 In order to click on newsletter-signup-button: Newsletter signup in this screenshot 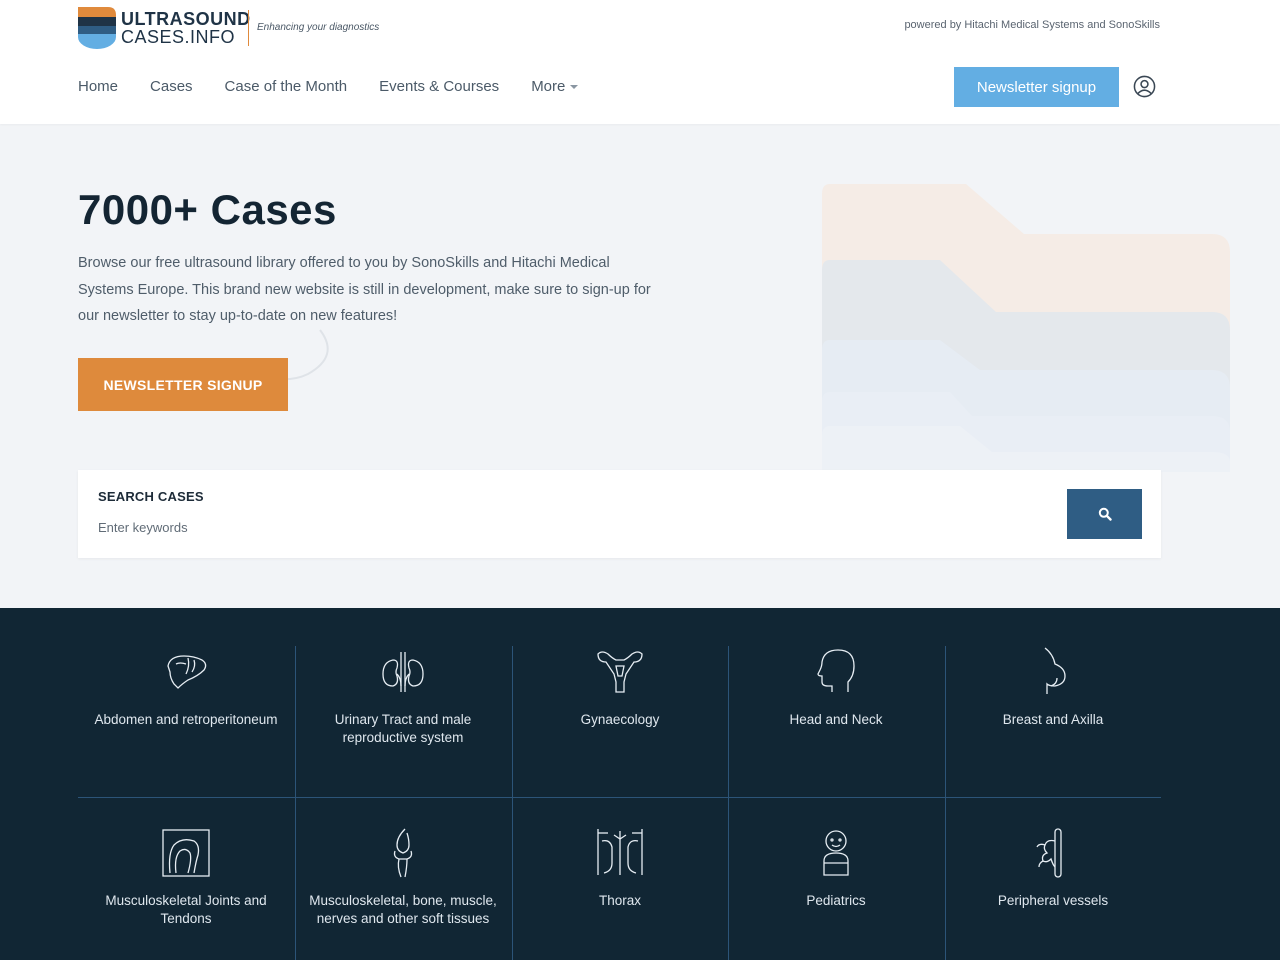, I will do `click(1036, 87)`.